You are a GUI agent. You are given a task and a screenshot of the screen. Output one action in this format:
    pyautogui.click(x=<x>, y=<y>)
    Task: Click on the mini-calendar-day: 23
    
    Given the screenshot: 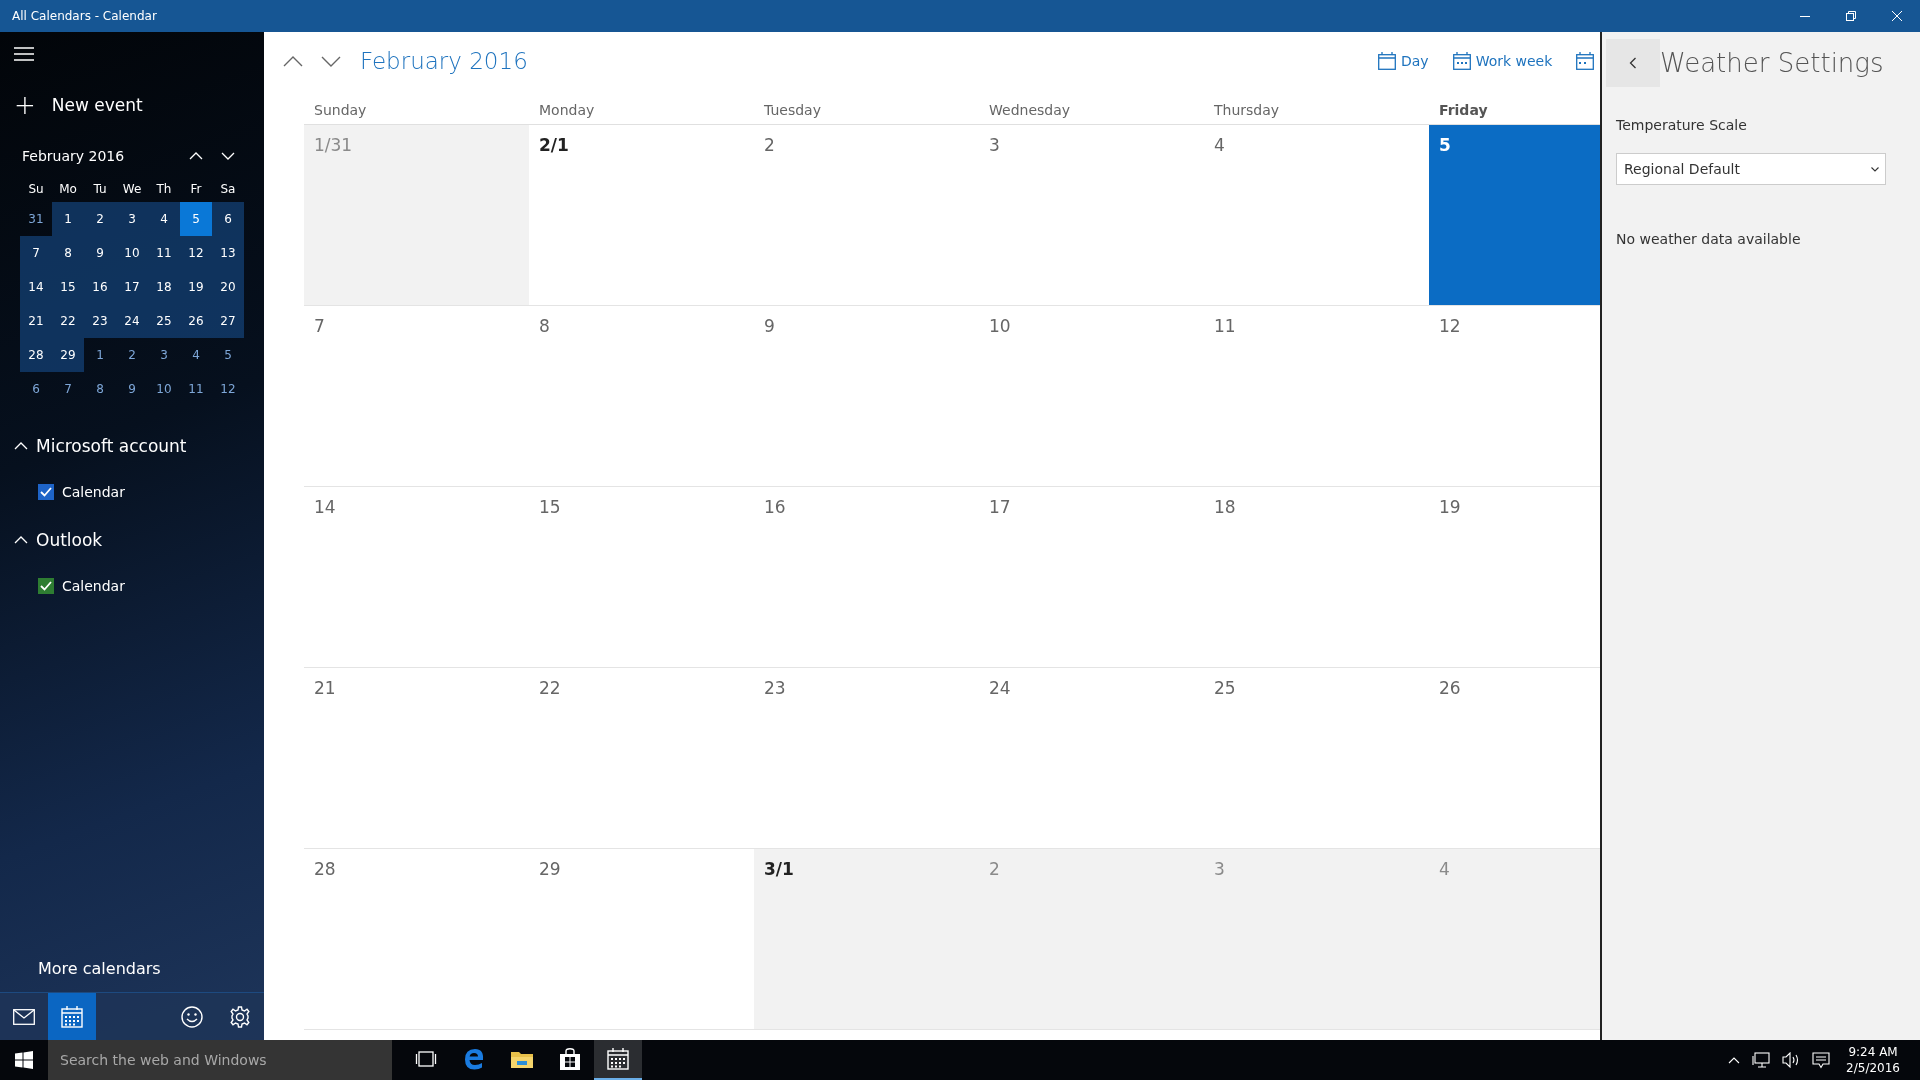 What is the action you would take?
    pyautogui.click(x=100, y=321)
    